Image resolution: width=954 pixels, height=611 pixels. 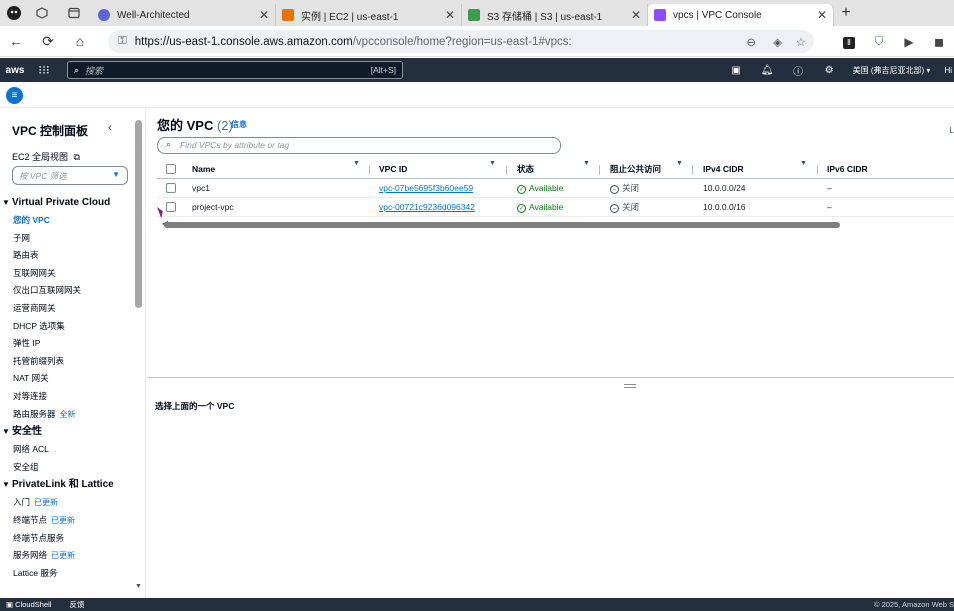 I want to click on new-tab-icon: +, so click(x=846, y=13).